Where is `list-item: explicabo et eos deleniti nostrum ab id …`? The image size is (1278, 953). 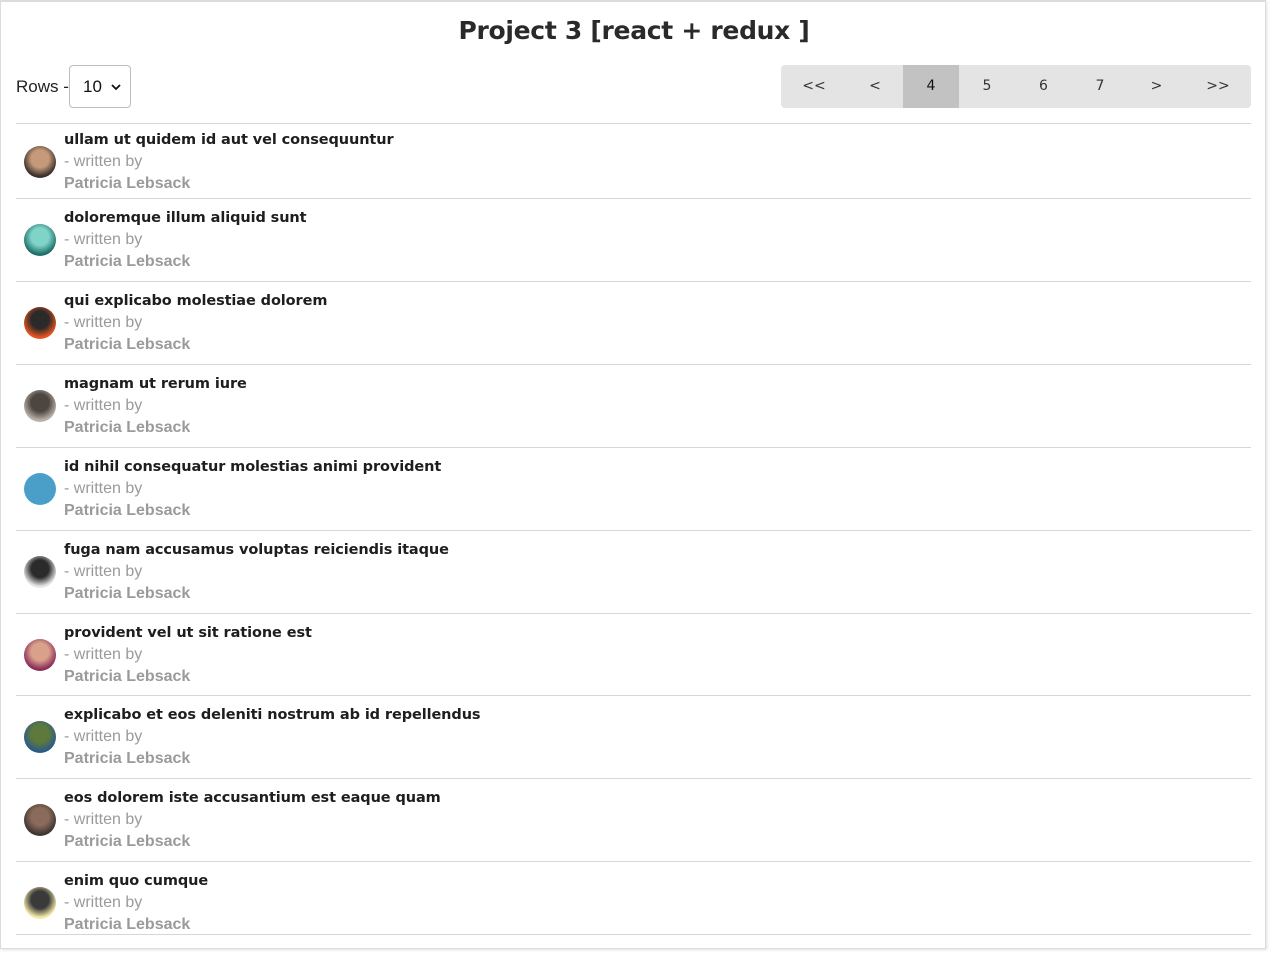 list-item: explicabo et eos deleniti nostrum ab id … is located at coordinates (633, 736).